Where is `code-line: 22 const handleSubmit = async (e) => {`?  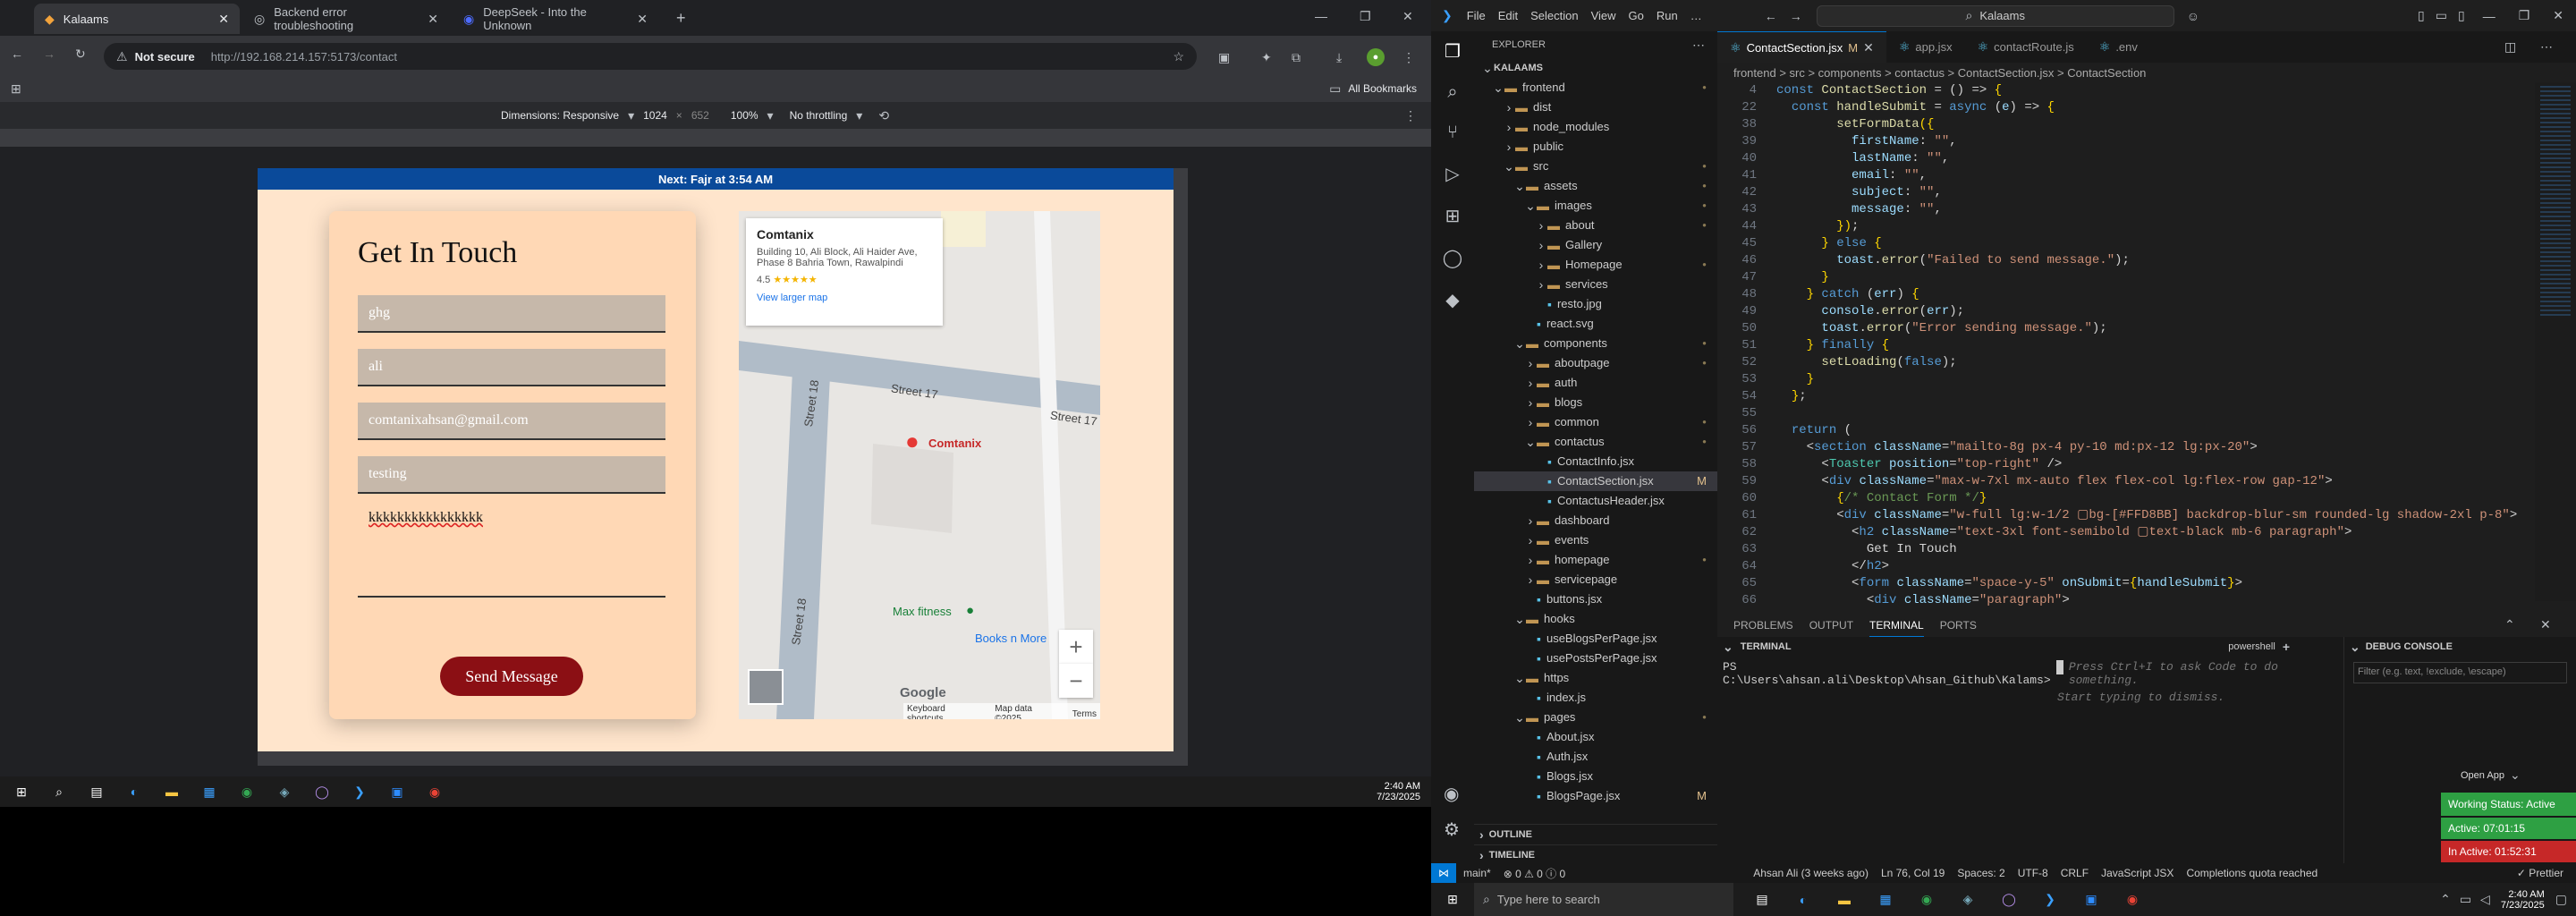 code-line: 22 const handleSubmit = async (e) => { is located at coordinates (2119, 107).